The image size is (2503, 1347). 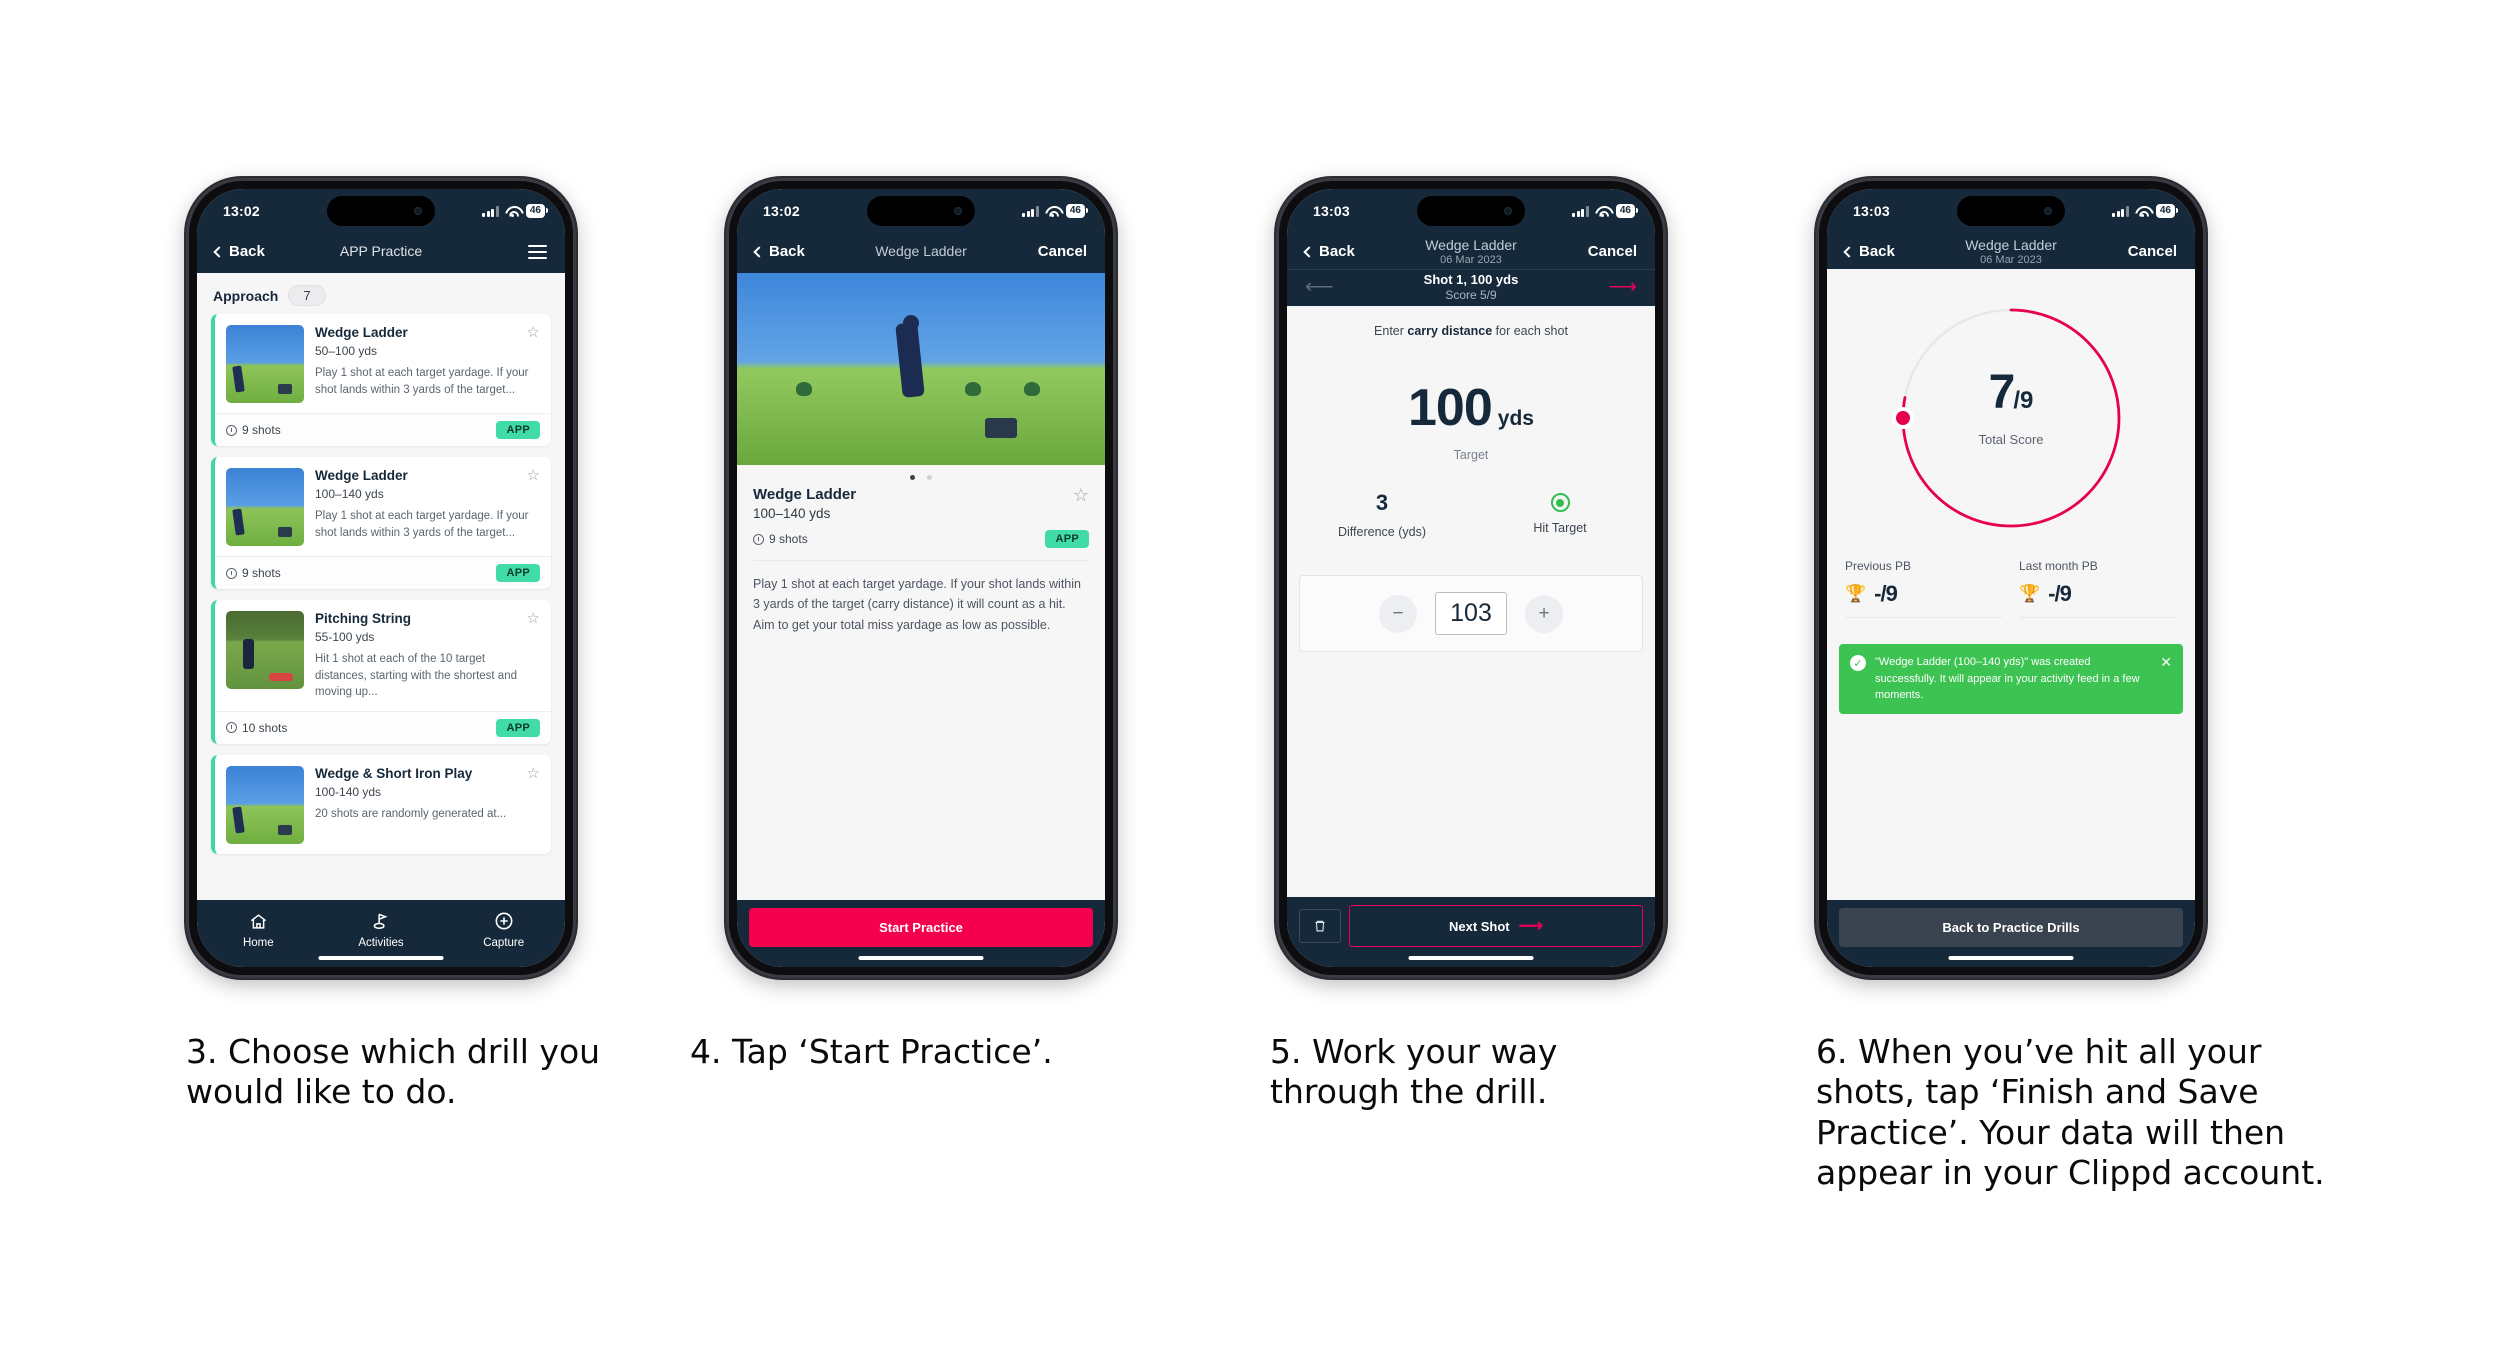 I want to click on hamburger-icon, so click(x=537, y=251).